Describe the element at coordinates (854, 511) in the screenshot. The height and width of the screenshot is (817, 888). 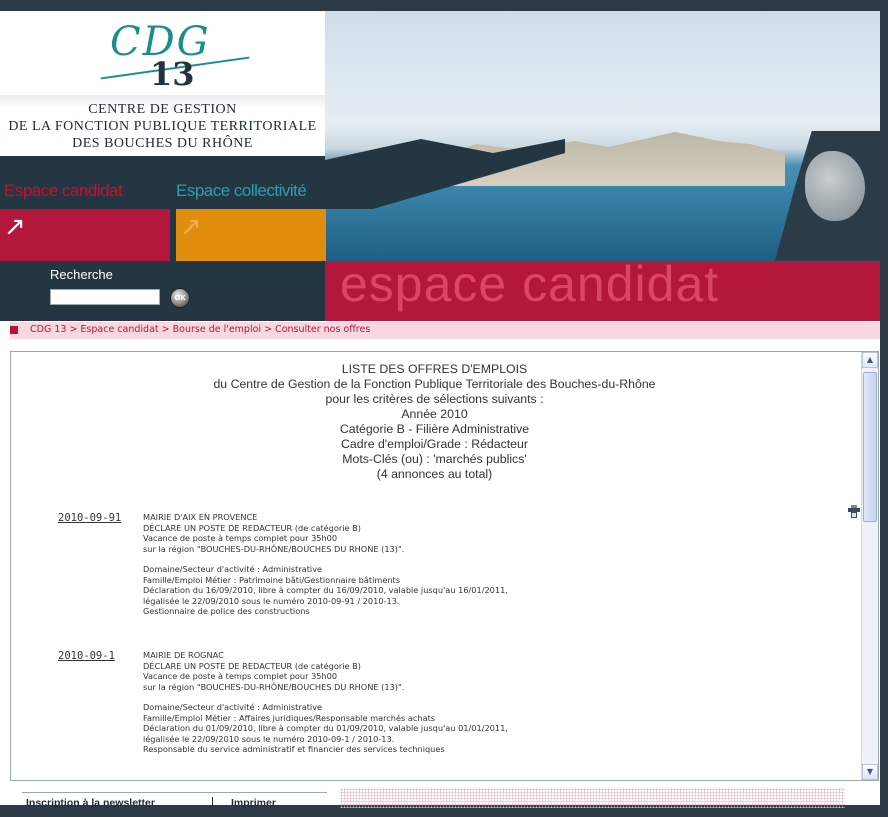
I see `print-icon` at that location.